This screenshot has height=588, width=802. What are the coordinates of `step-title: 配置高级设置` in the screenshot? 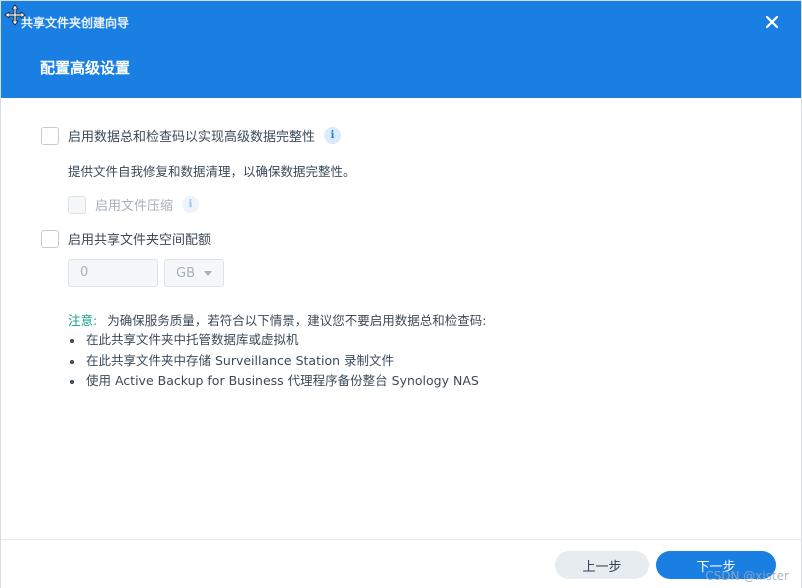 It's located at (85, 68).